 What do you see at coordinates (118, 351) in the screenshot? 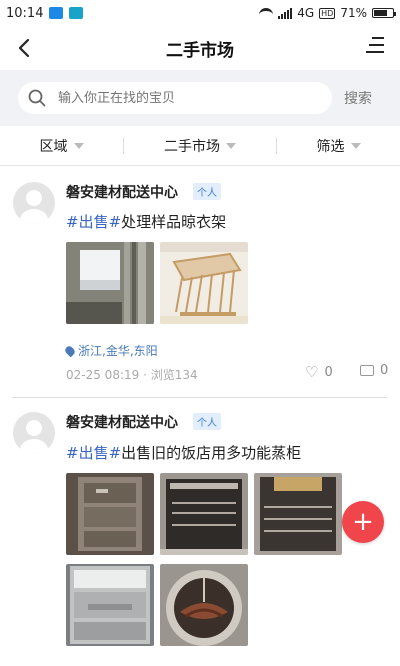
I see `post-location-text: 浙江,金华,东阳` at bounding box center [118, 351].